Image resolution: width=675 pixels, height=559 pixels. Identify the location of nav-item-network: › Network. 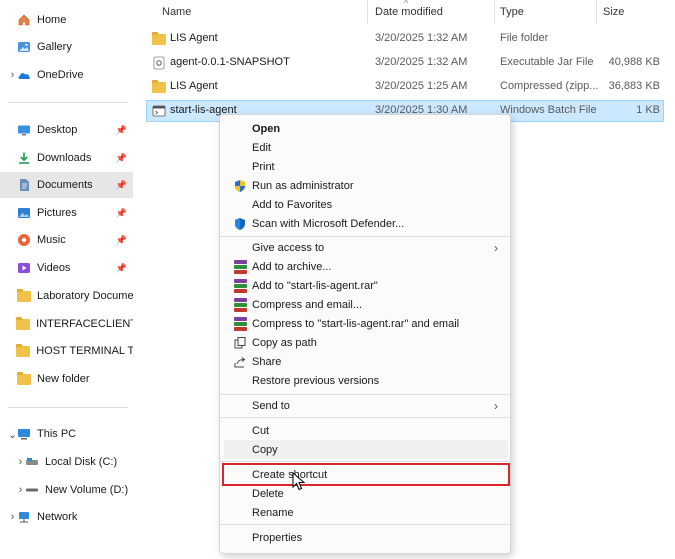
(66, 517).